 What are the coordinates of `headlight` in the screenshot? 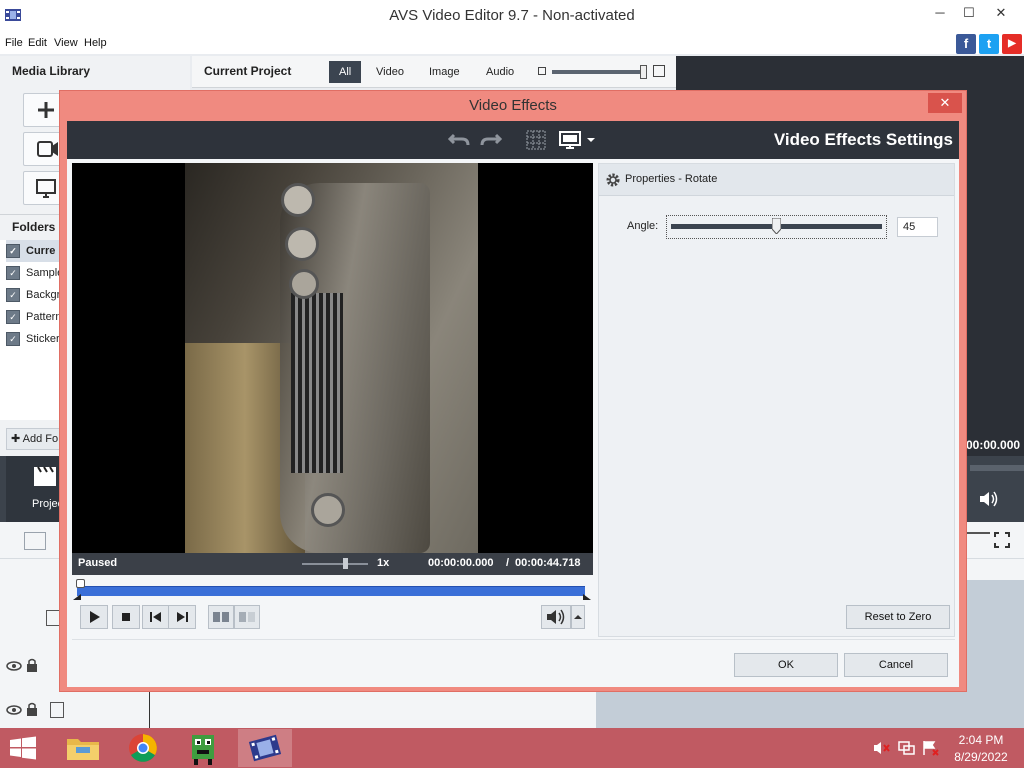 It's located at (298, 200).